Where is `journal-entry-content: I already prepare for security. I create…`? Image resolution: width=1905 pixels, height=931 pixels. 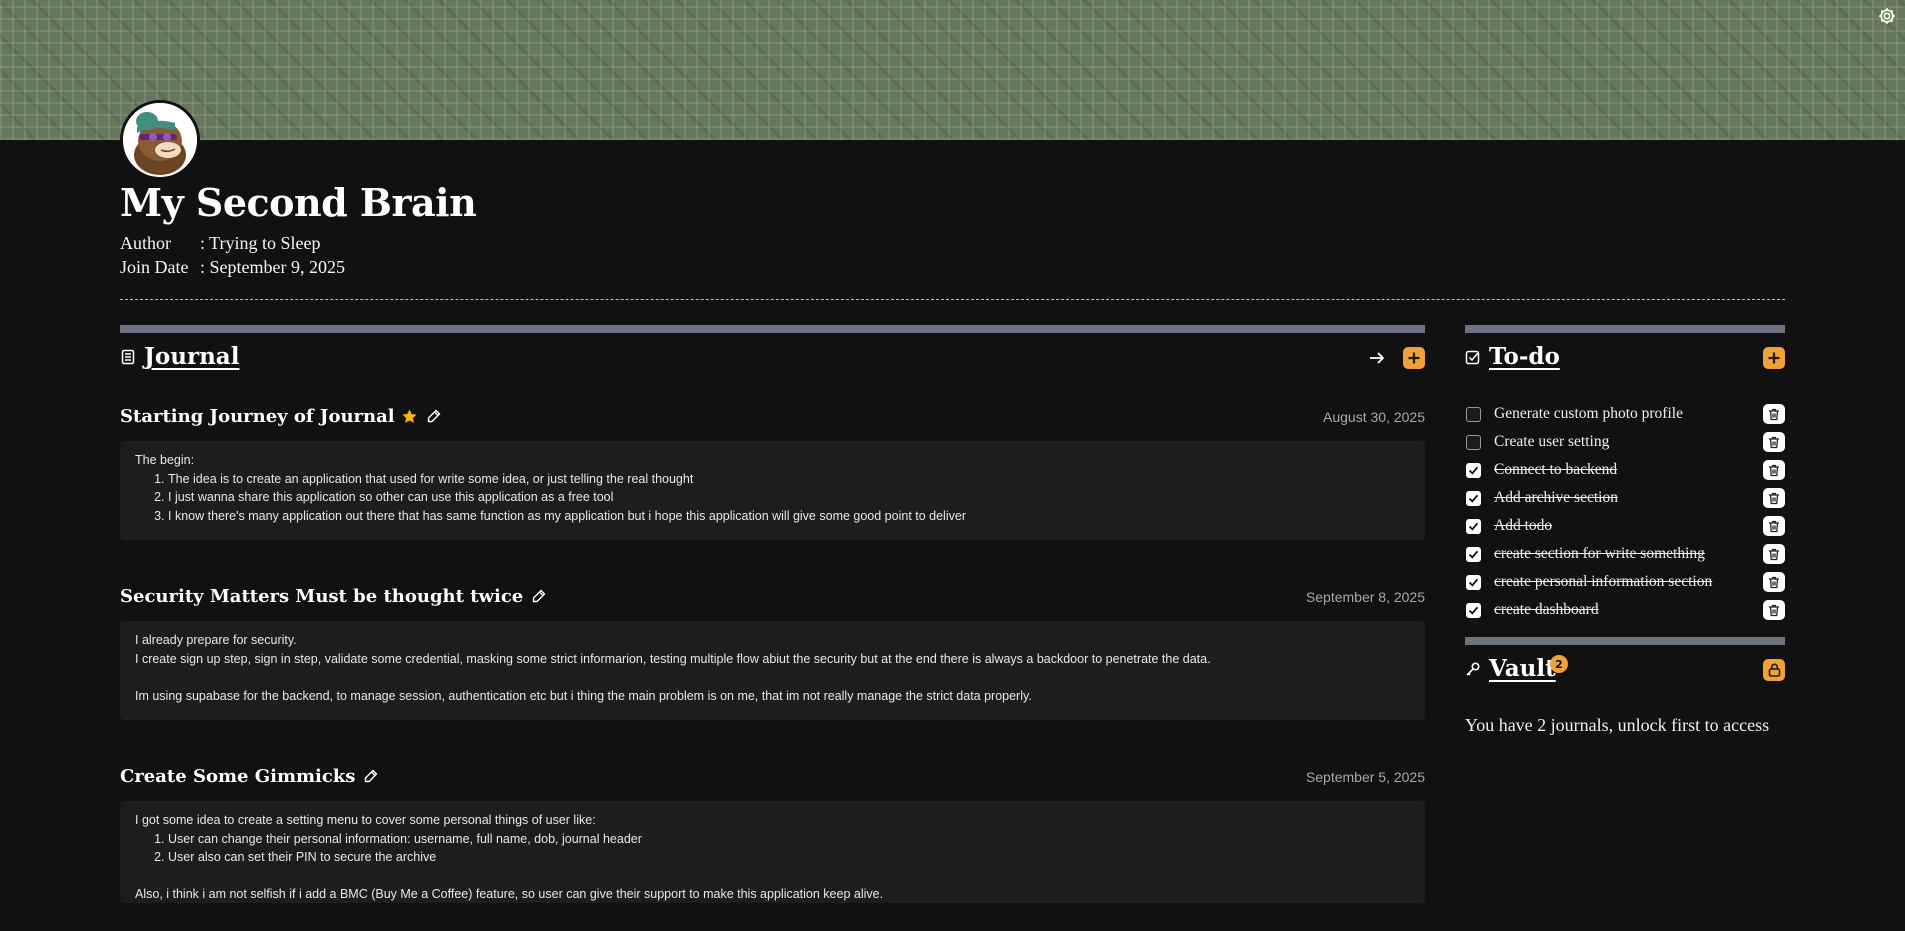 journal-entry-content: I already prepare for security. I create… is located at coordinates (772, 670).